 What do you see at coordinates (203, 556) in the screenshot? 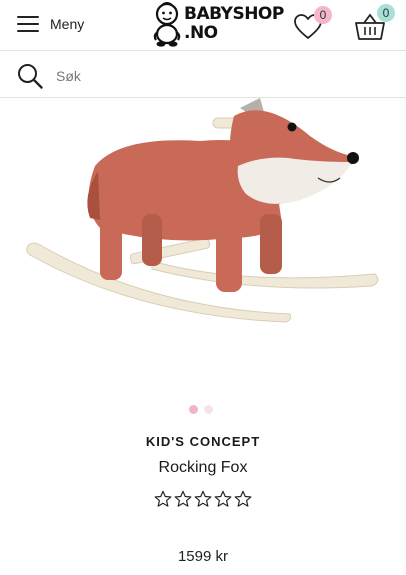
I see `product-price: 1599 kr` at bounding box center [203, 556].